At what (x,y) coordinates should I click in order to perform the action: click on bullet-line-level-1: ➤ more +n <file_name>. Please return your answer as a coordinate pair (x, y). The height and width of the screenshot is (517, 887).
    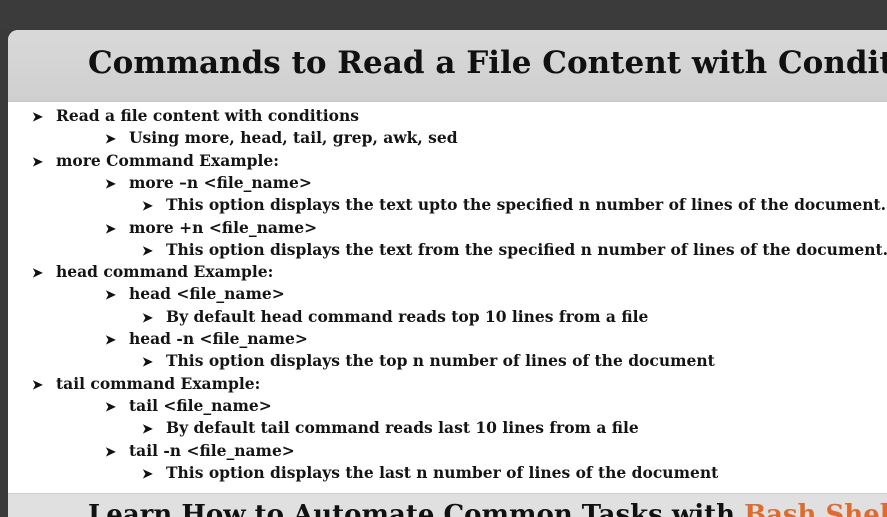
    Looking at the image, I should click on (211, 228).